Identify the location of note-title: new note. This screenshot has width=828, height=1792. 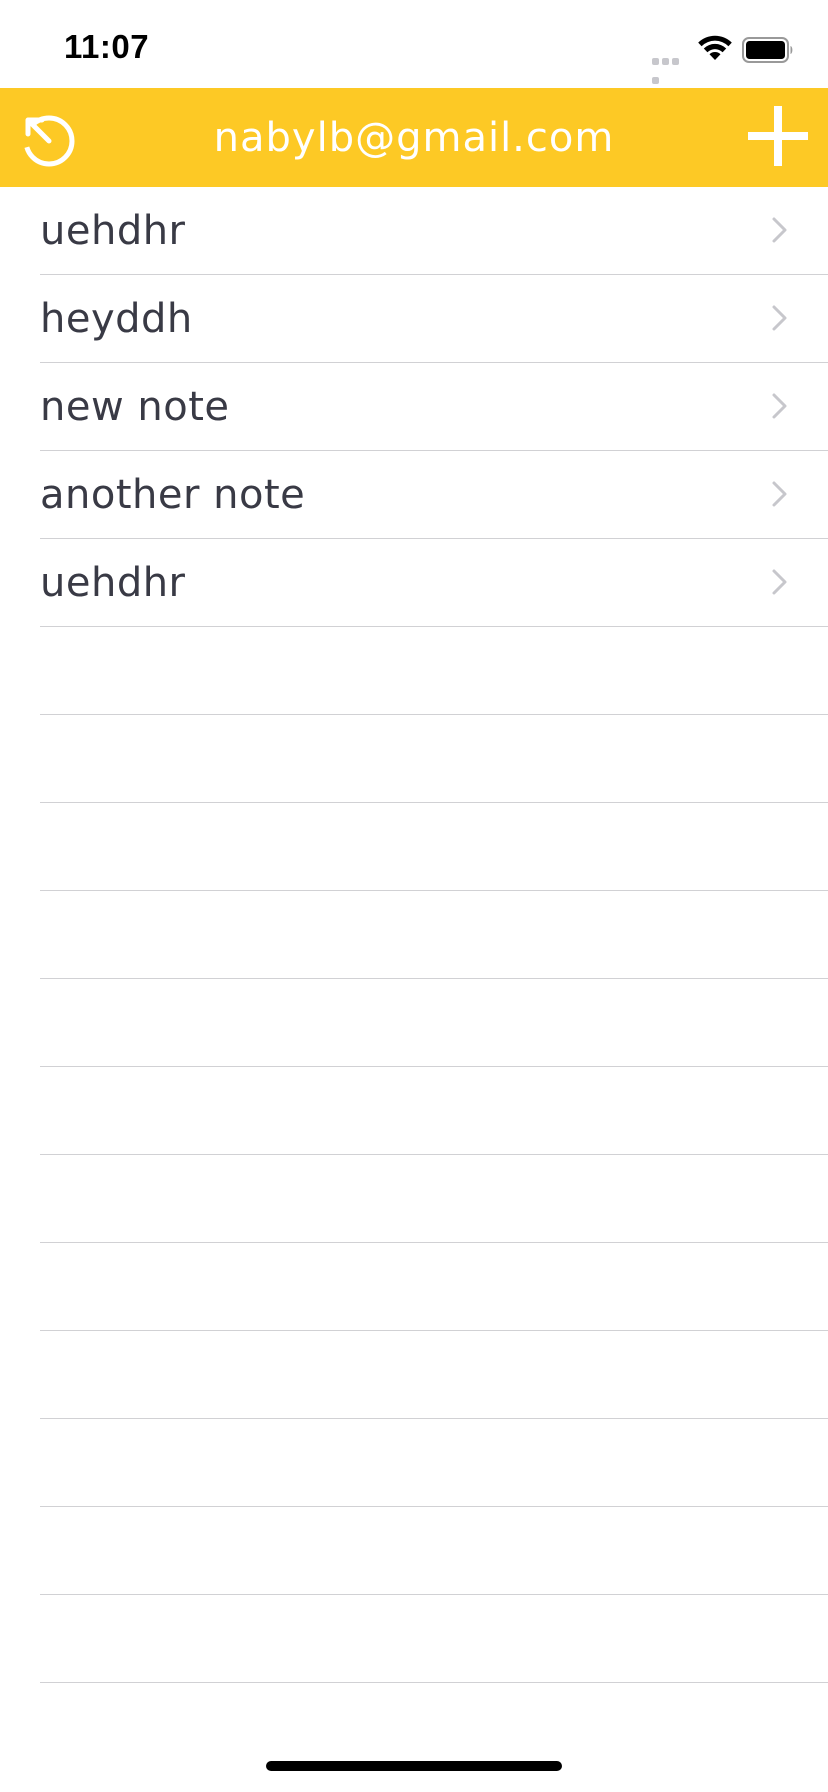
(135, 407).